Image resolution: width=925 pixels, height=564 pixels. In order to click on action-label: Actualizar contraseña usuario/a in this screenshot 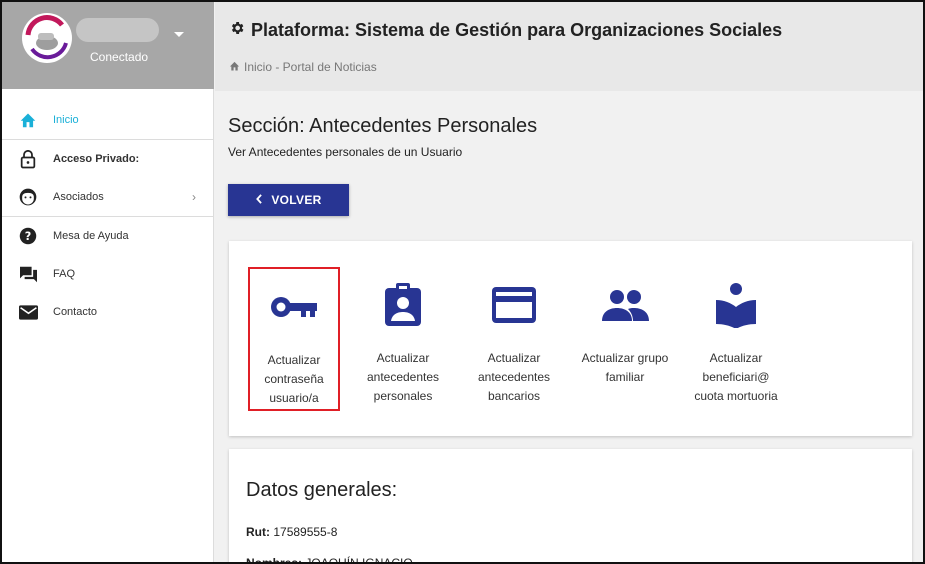, I will do `click(294, 379)`.